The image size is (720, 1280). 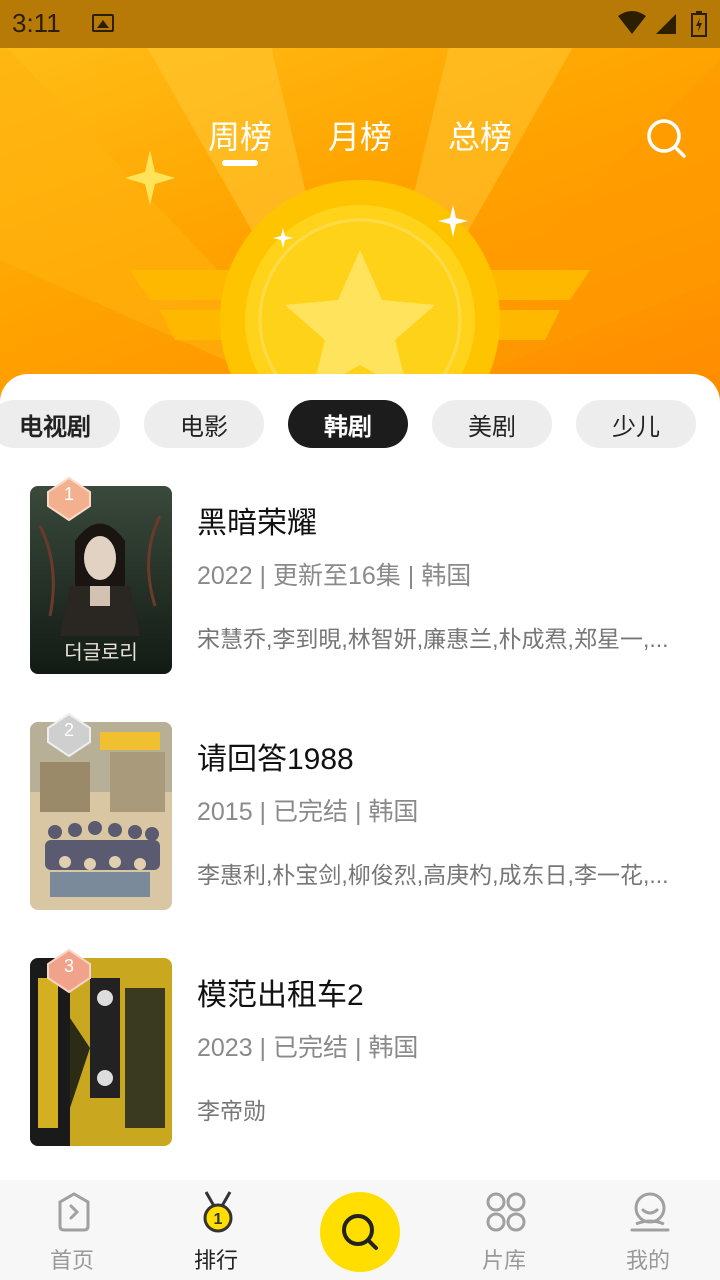 I want to click on status-time: 3:11, so click(x=36, y=23).